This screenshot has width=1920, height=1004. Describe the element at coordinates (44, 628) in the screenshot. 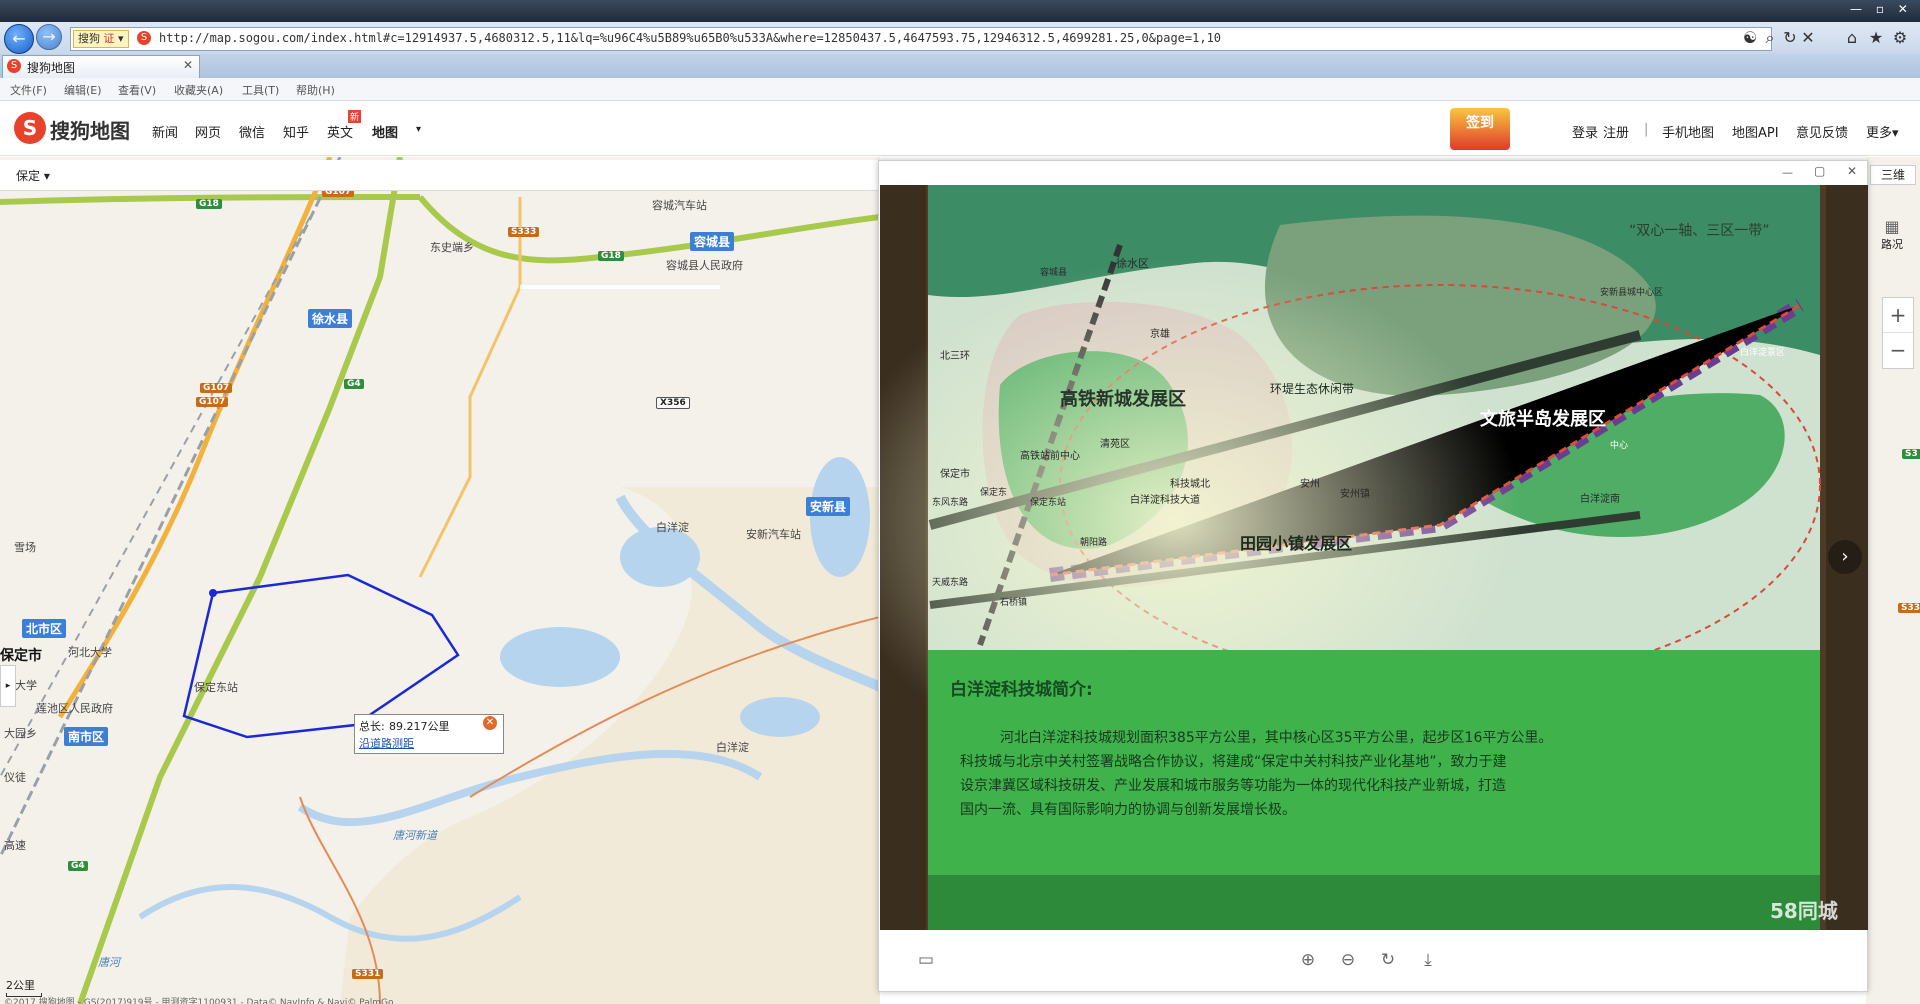

I see `district-label-beishi: 北市区` at that location.